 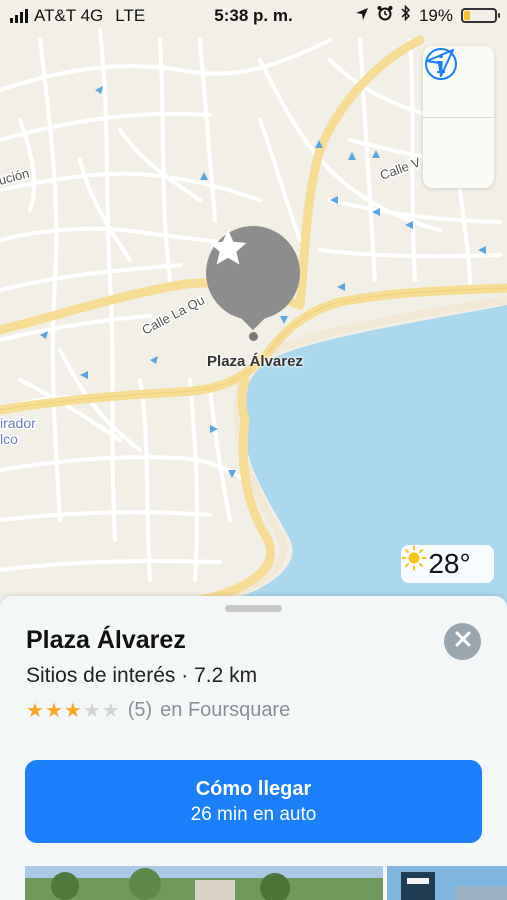 I want to click on close-icon, so click(x=463, y=641).